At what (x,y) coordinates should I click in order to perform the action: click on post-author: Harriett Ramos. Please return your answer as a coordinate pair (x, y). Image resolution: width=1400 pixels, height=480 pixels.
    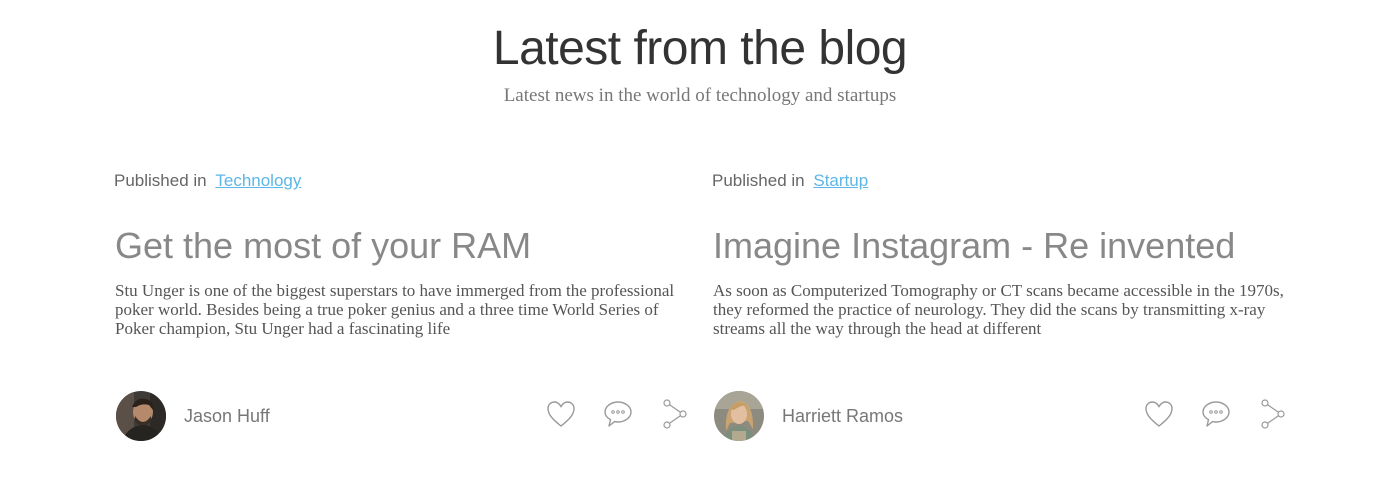
    Looking at the image, I should click on (808, 416).